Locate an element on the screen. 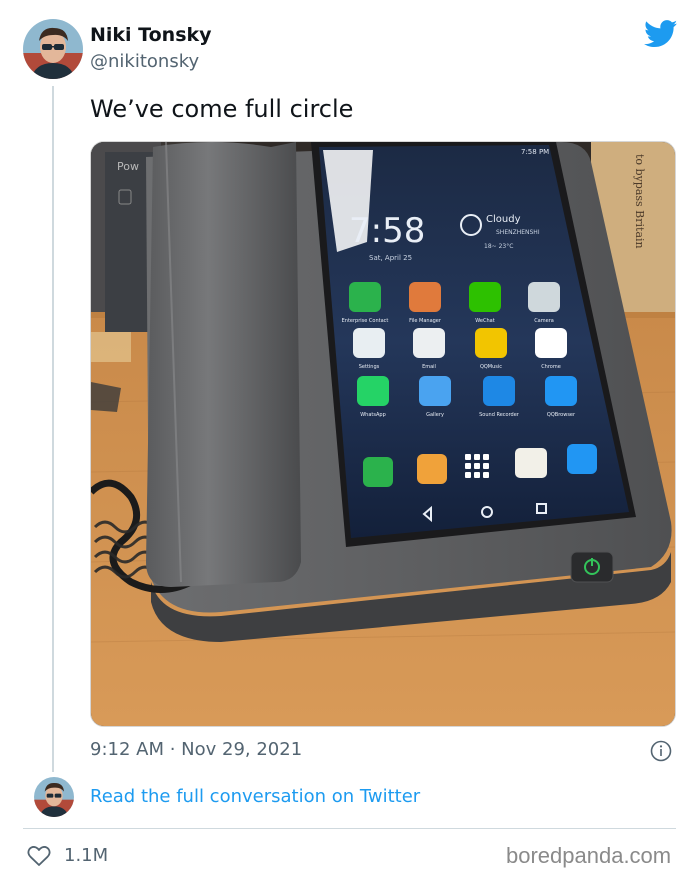  dock-apps-icon is located at coordinates (477, 466).